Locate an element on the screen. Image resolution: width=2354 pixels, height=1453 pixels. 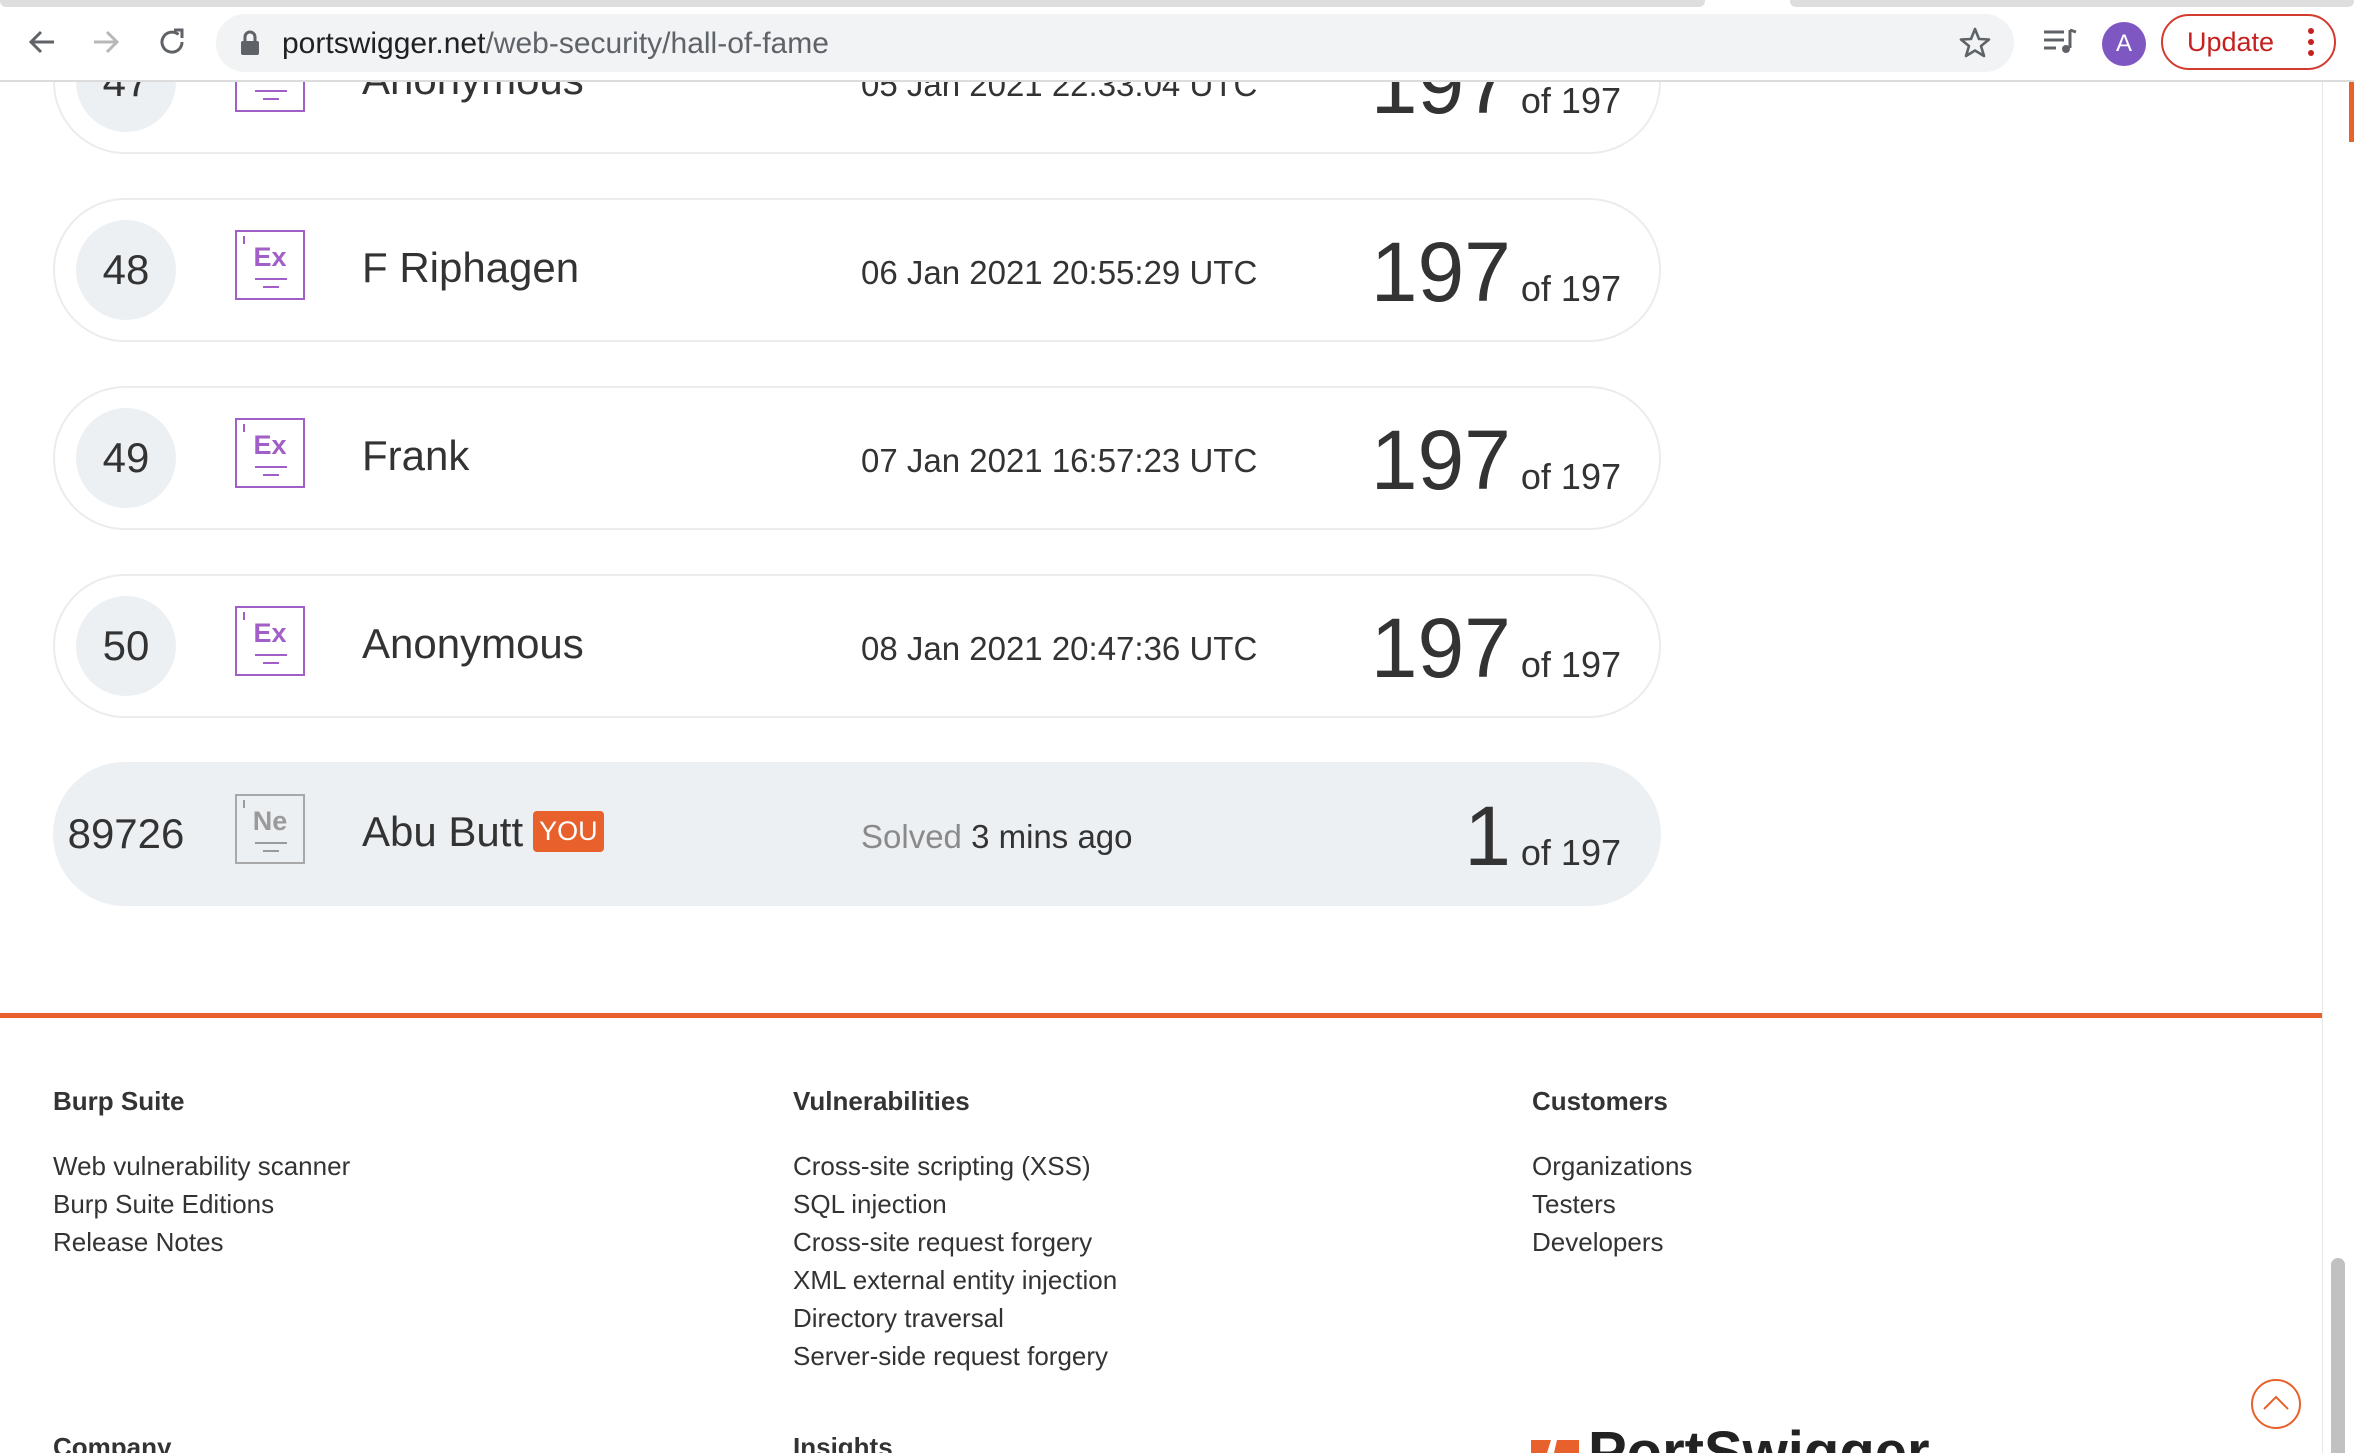
footer-link: SQL injection is located at coordinates (955, 1204).